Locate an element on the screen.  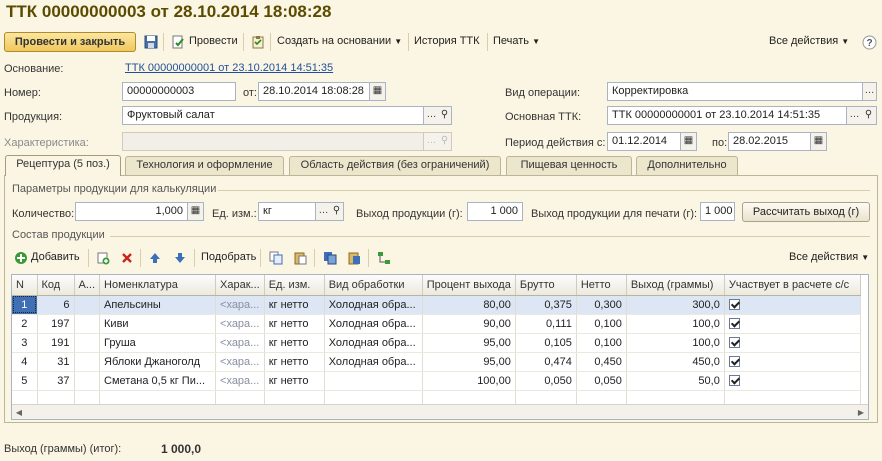
create-based-on-menu: Создать на основании ▼ is located at coordinates (339, 41).